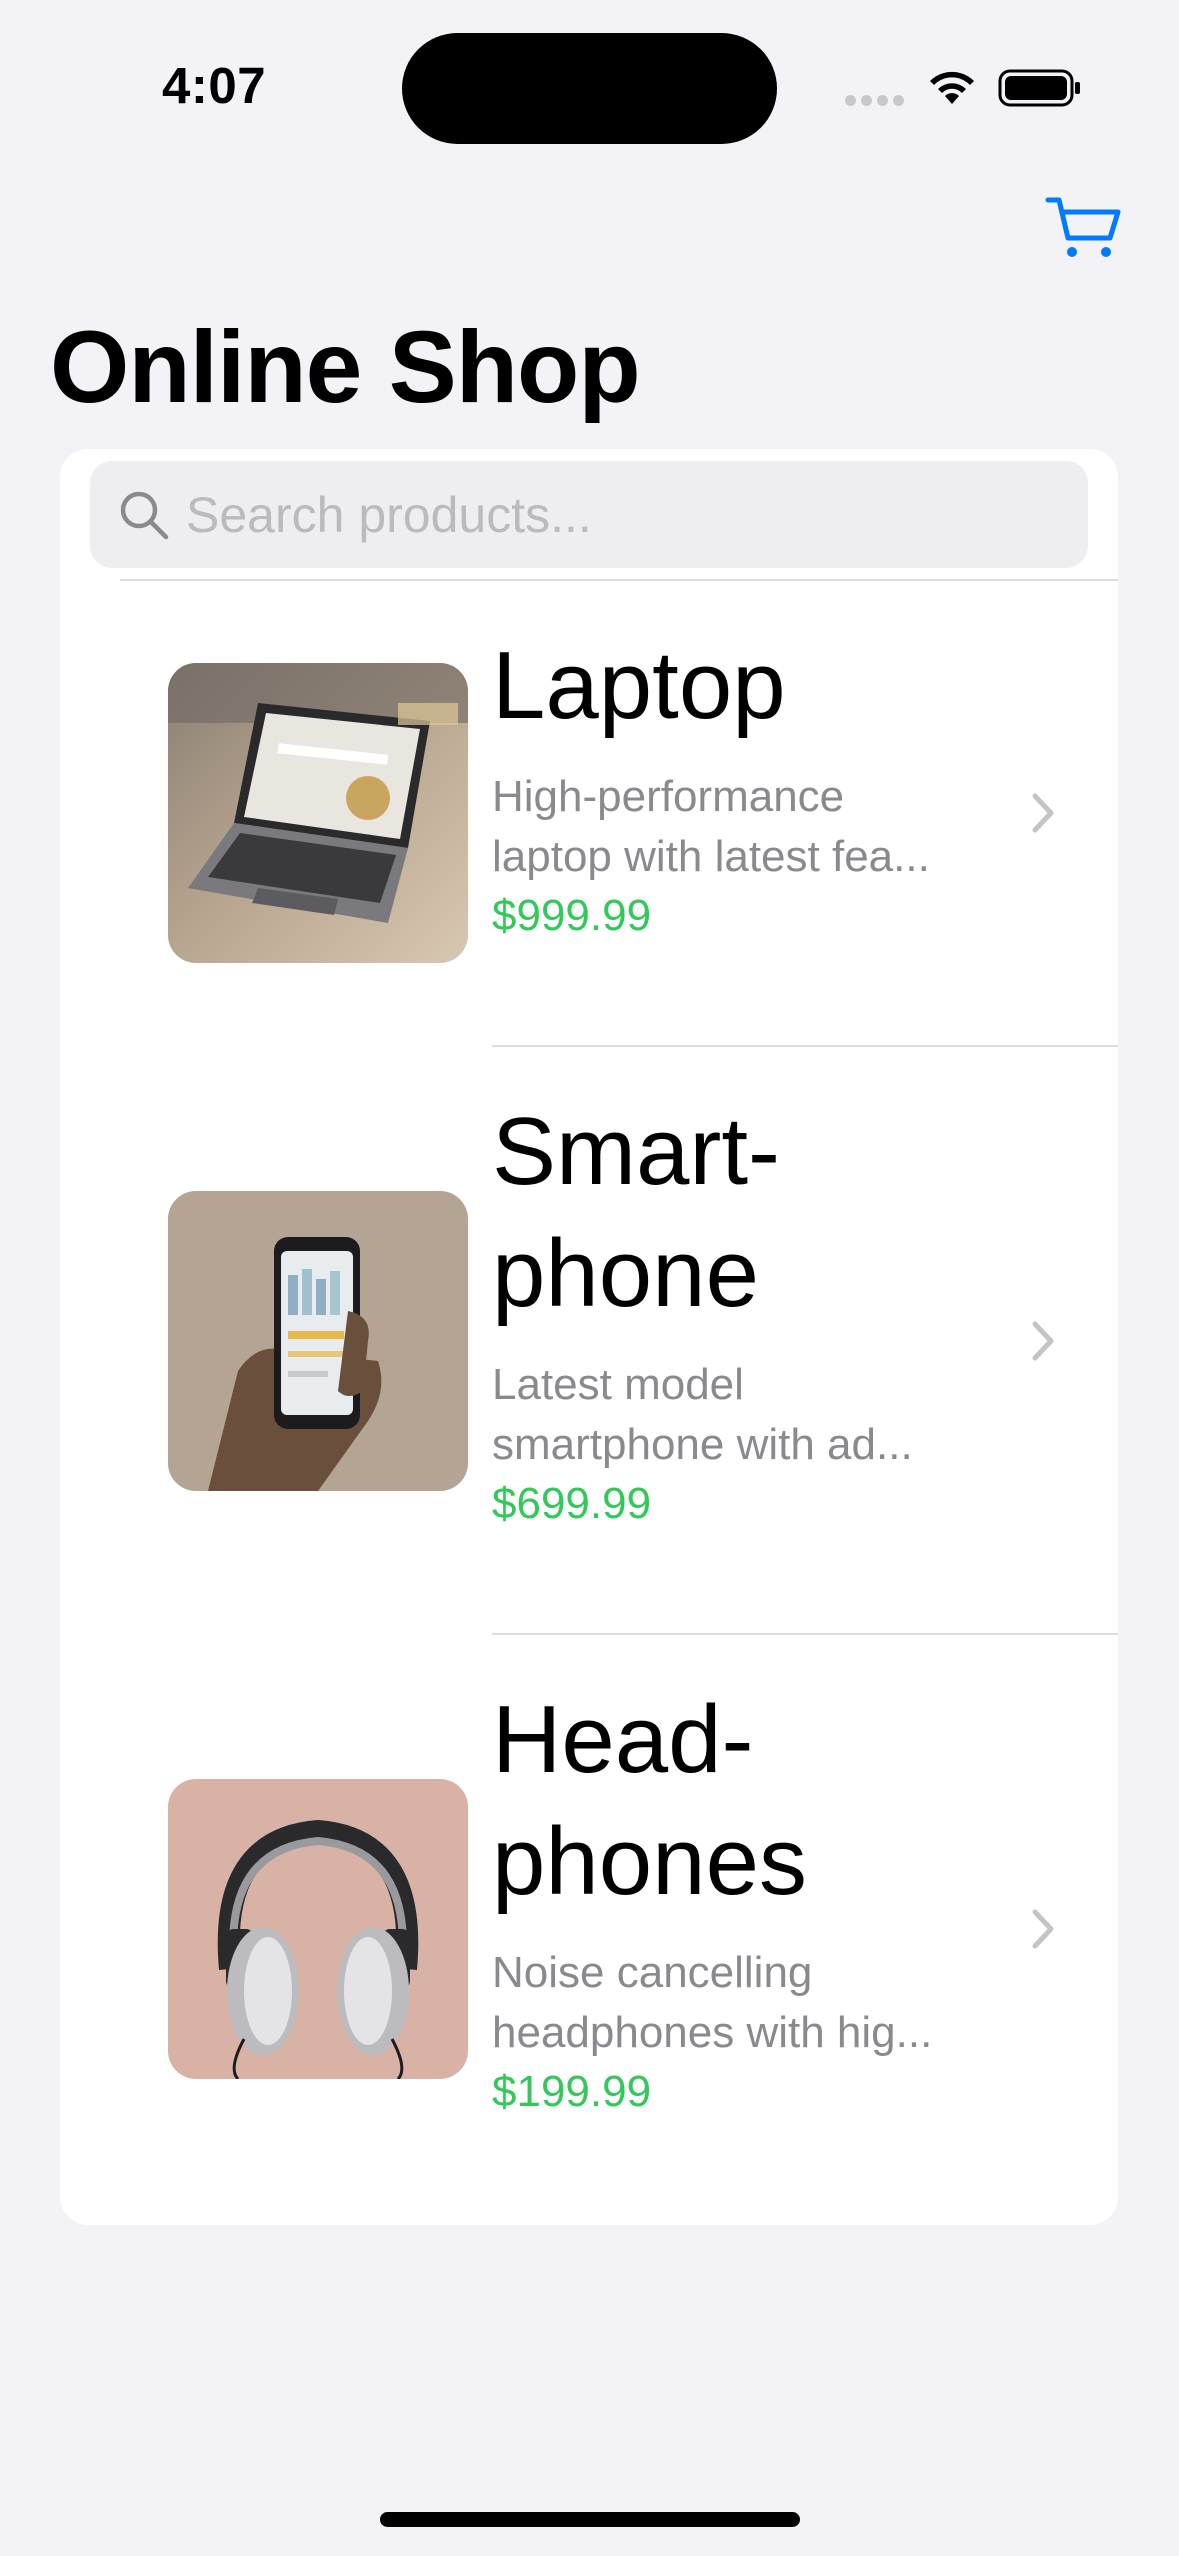 The height and width of the screenshot is (2556, 1179). I want to click on home-indicator, so click(590, 2519).